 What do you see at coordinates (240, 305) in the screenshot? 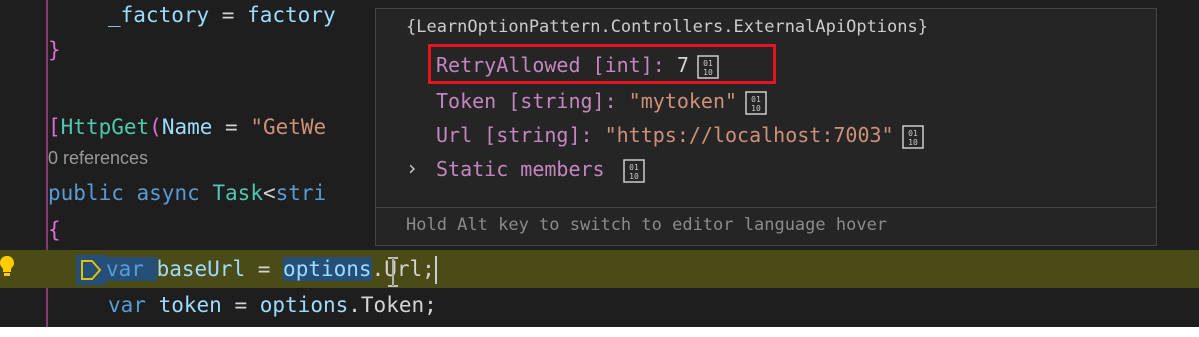
I see `assign-op-3: =` at bounding box center [240, 305].